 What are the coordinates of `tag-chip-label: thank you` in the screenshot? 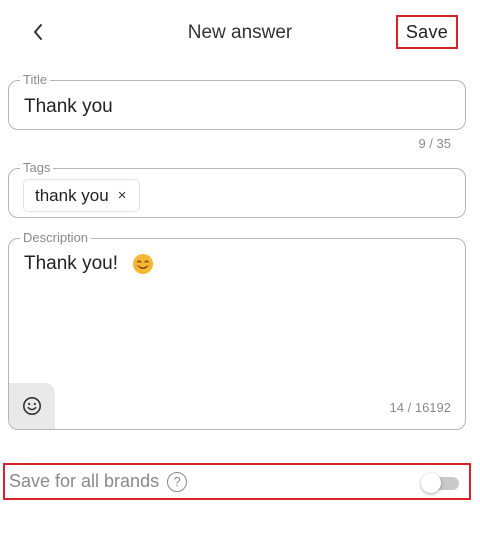 It's located at (72, 195).